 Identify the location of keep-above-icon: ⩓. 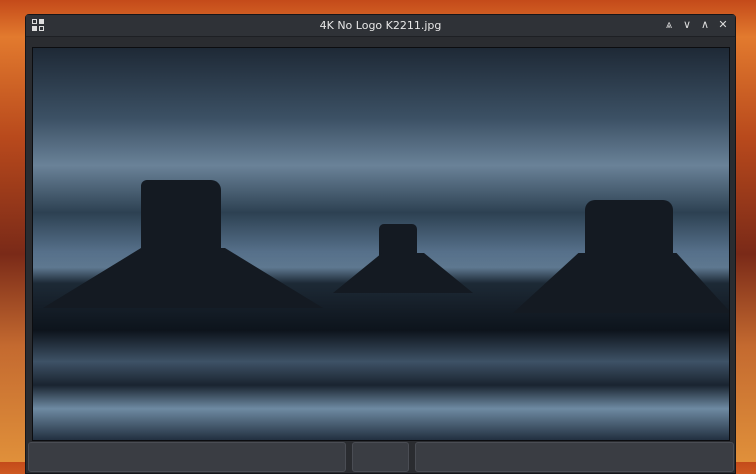
(669, 25).